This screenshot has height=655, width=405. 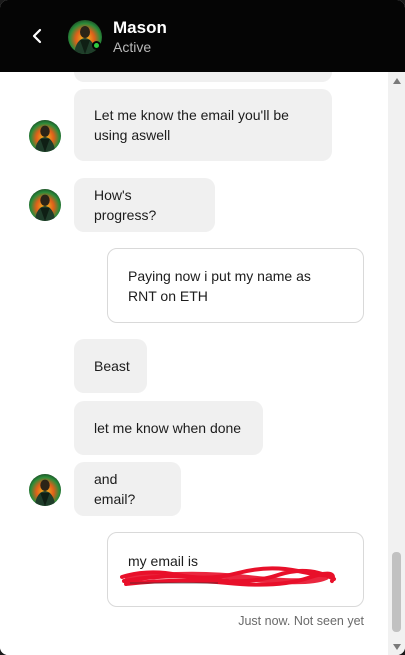 What do you see at coordinates (140, 28) in the screenshot?
I see `contact-name: Mason` at bounding box center [140, 28].